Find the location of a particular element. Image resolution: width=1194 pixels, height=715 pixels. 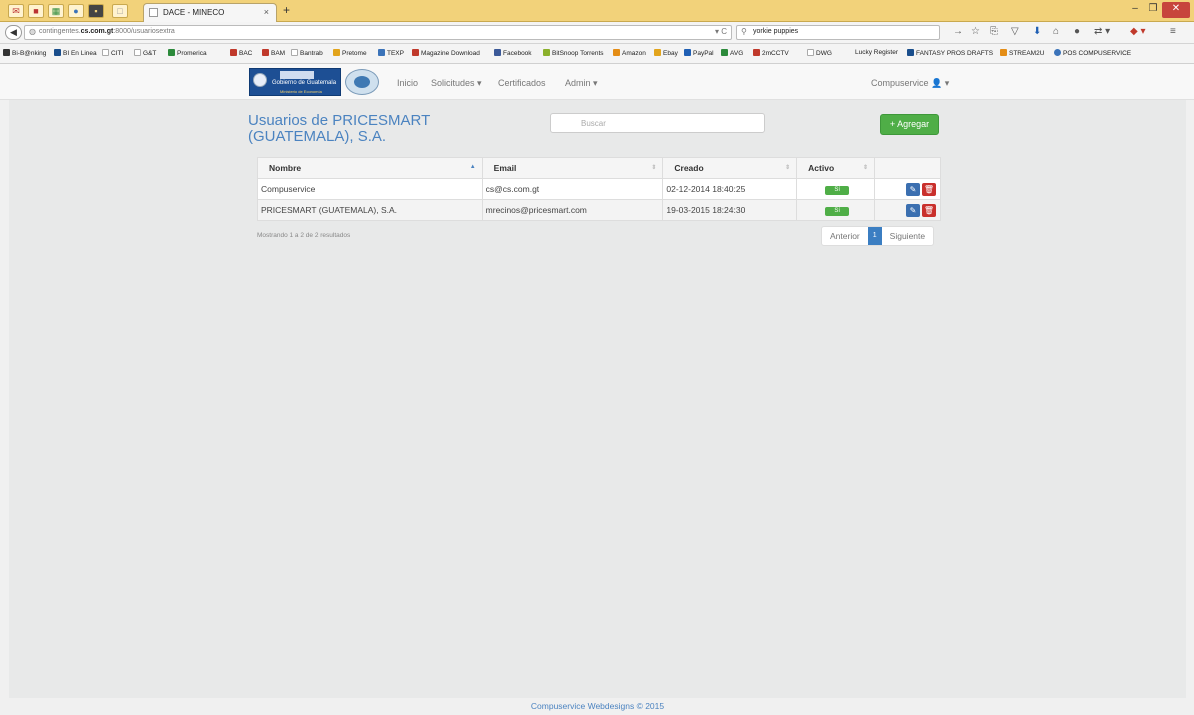

bookmark: Bi-B@nking is located at coordinates (24, 53).